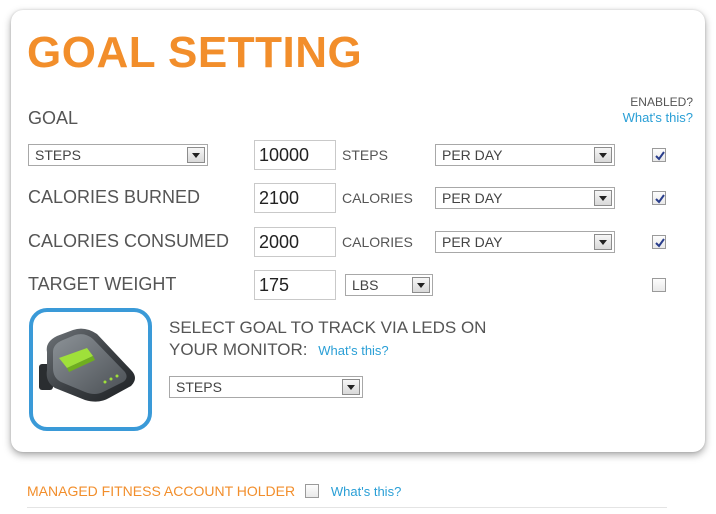 Image resolution: width=716 pixels, height=514 pixels. Describe the element at coordinates (525, 198) in the screenshot. I see `calories-burned-period-select: PER DAY` at that location.